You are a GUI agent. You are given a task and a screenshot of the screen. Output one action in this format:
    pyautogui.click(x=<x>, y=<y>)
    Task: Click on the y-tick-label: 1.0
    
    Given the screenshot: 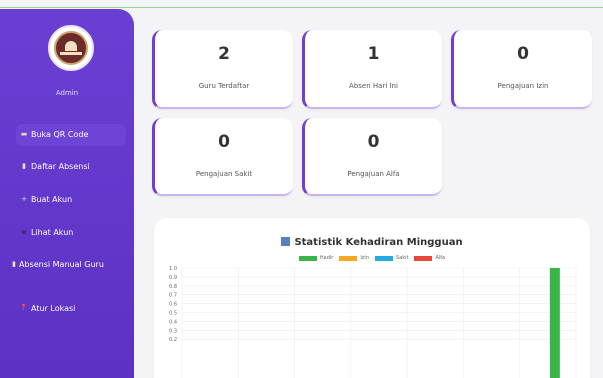 What is the action you would take?
    pyautogui.click(x=173, y=269)
    